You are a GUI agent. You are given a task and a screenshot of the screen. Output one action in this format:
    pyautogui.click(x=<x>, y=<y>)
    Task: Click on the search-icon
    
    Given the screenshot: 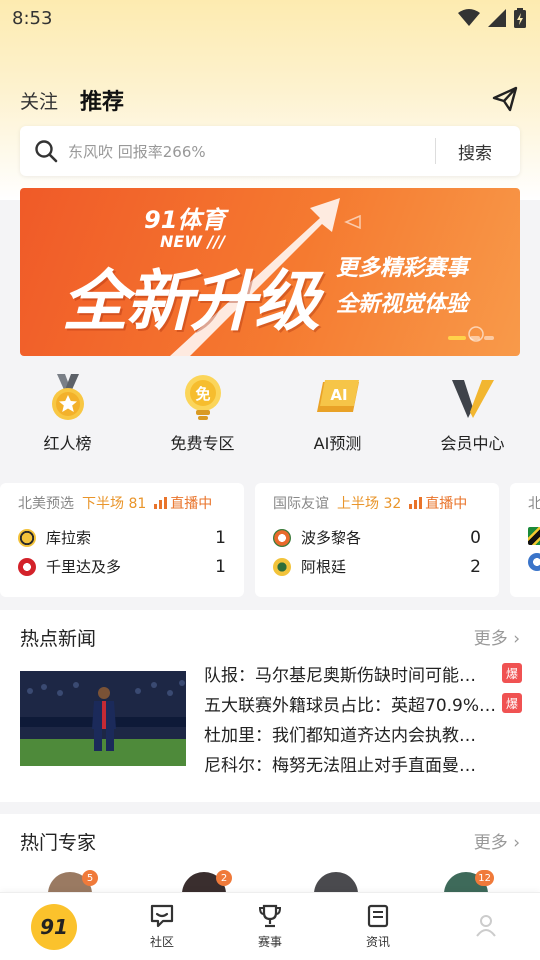 What is the action you would take?
    pyautogui.click(x=46, y=151)
    